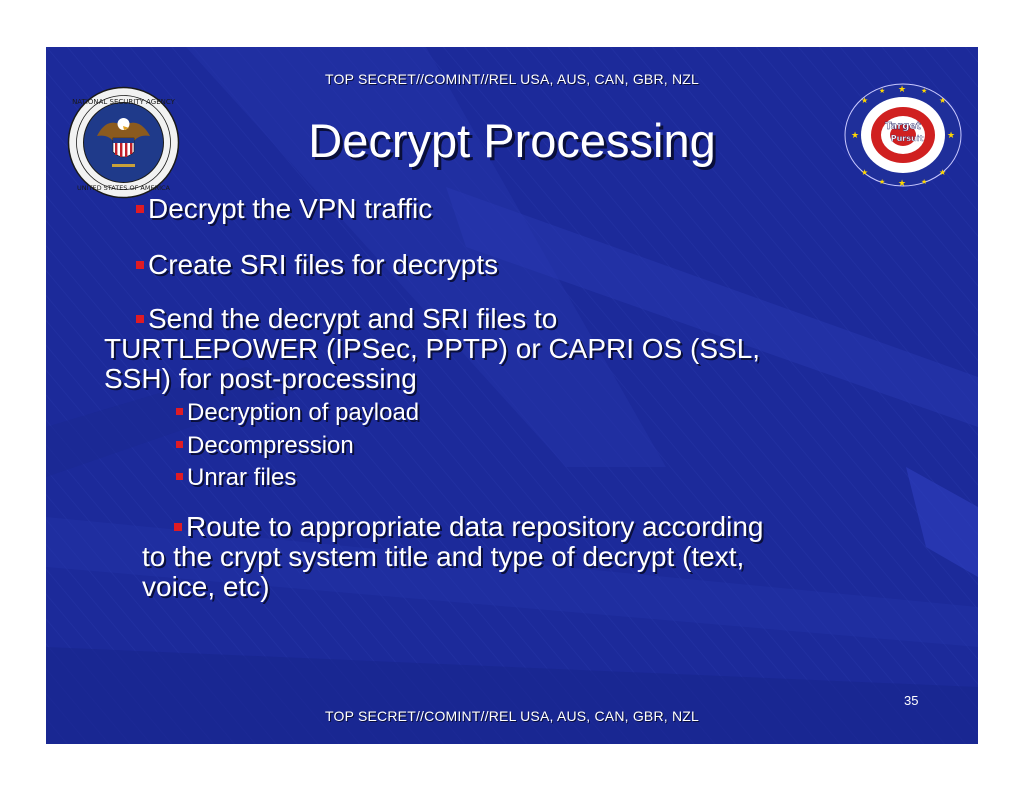  I want to click on bullet-decrypt-vpn: Decrypt the VPN traffic, so click(284, 209).